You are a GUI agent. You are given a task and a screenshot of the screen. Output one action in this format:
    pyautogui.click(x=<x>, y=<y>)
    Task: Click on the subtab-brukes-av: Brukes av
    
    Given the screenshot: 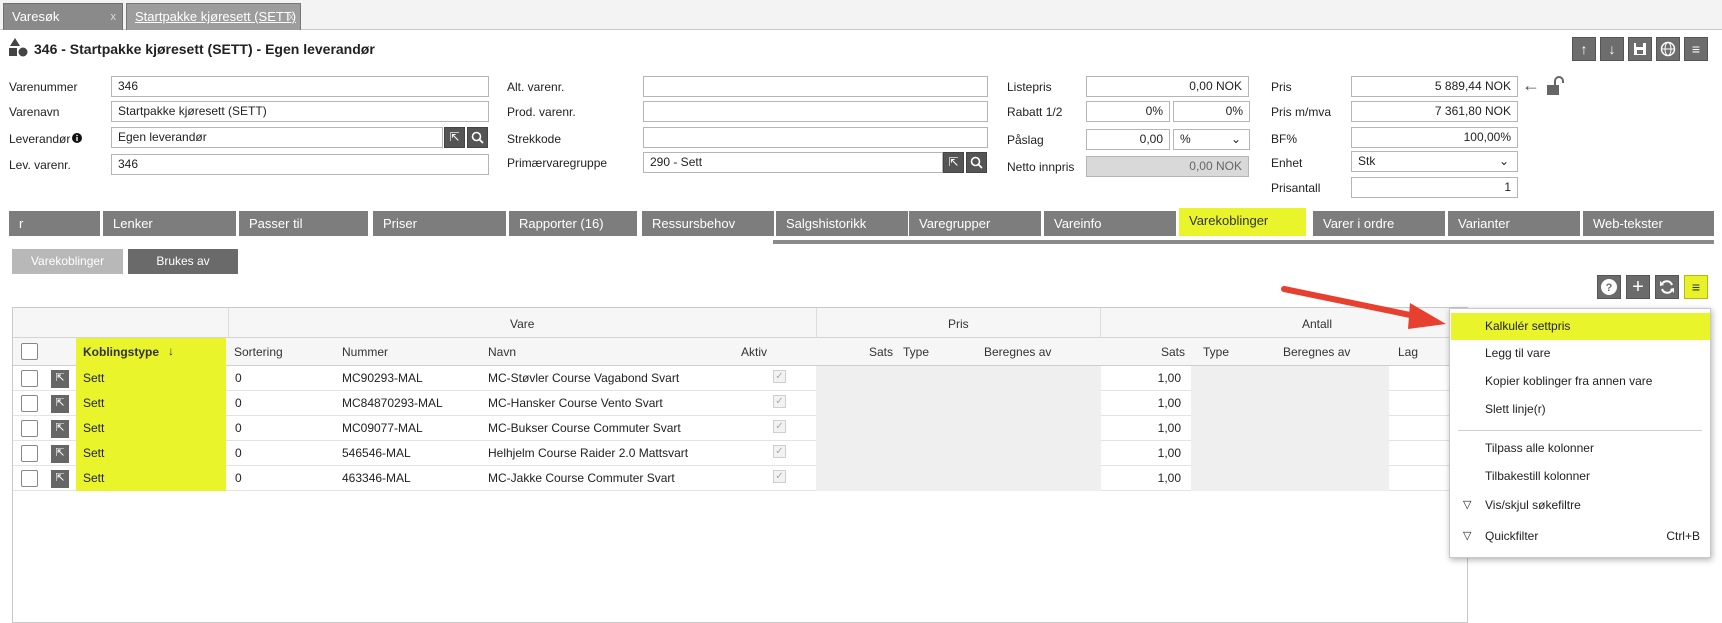 What is the action you would take?
    pyautogui.click(x=183, y=261)
    